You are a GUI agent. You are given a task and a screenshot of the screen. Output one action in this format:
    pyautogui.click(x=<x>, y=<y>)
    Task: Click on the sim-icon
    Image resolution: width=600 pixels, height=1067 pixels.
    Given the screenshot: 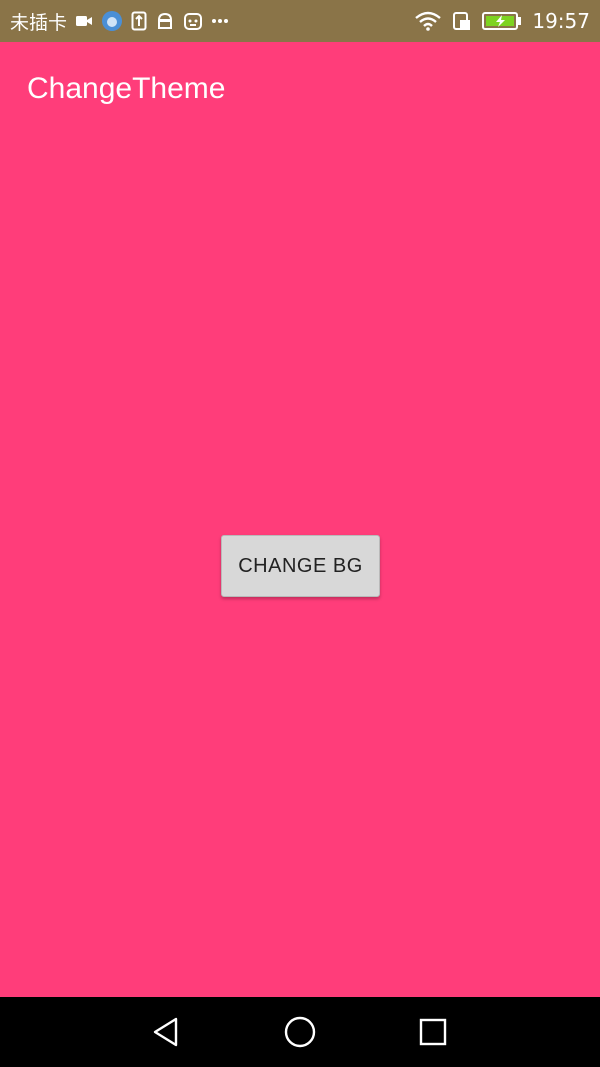 What is the action you would take?
    pyautogui.click(x=462, y=21)
    